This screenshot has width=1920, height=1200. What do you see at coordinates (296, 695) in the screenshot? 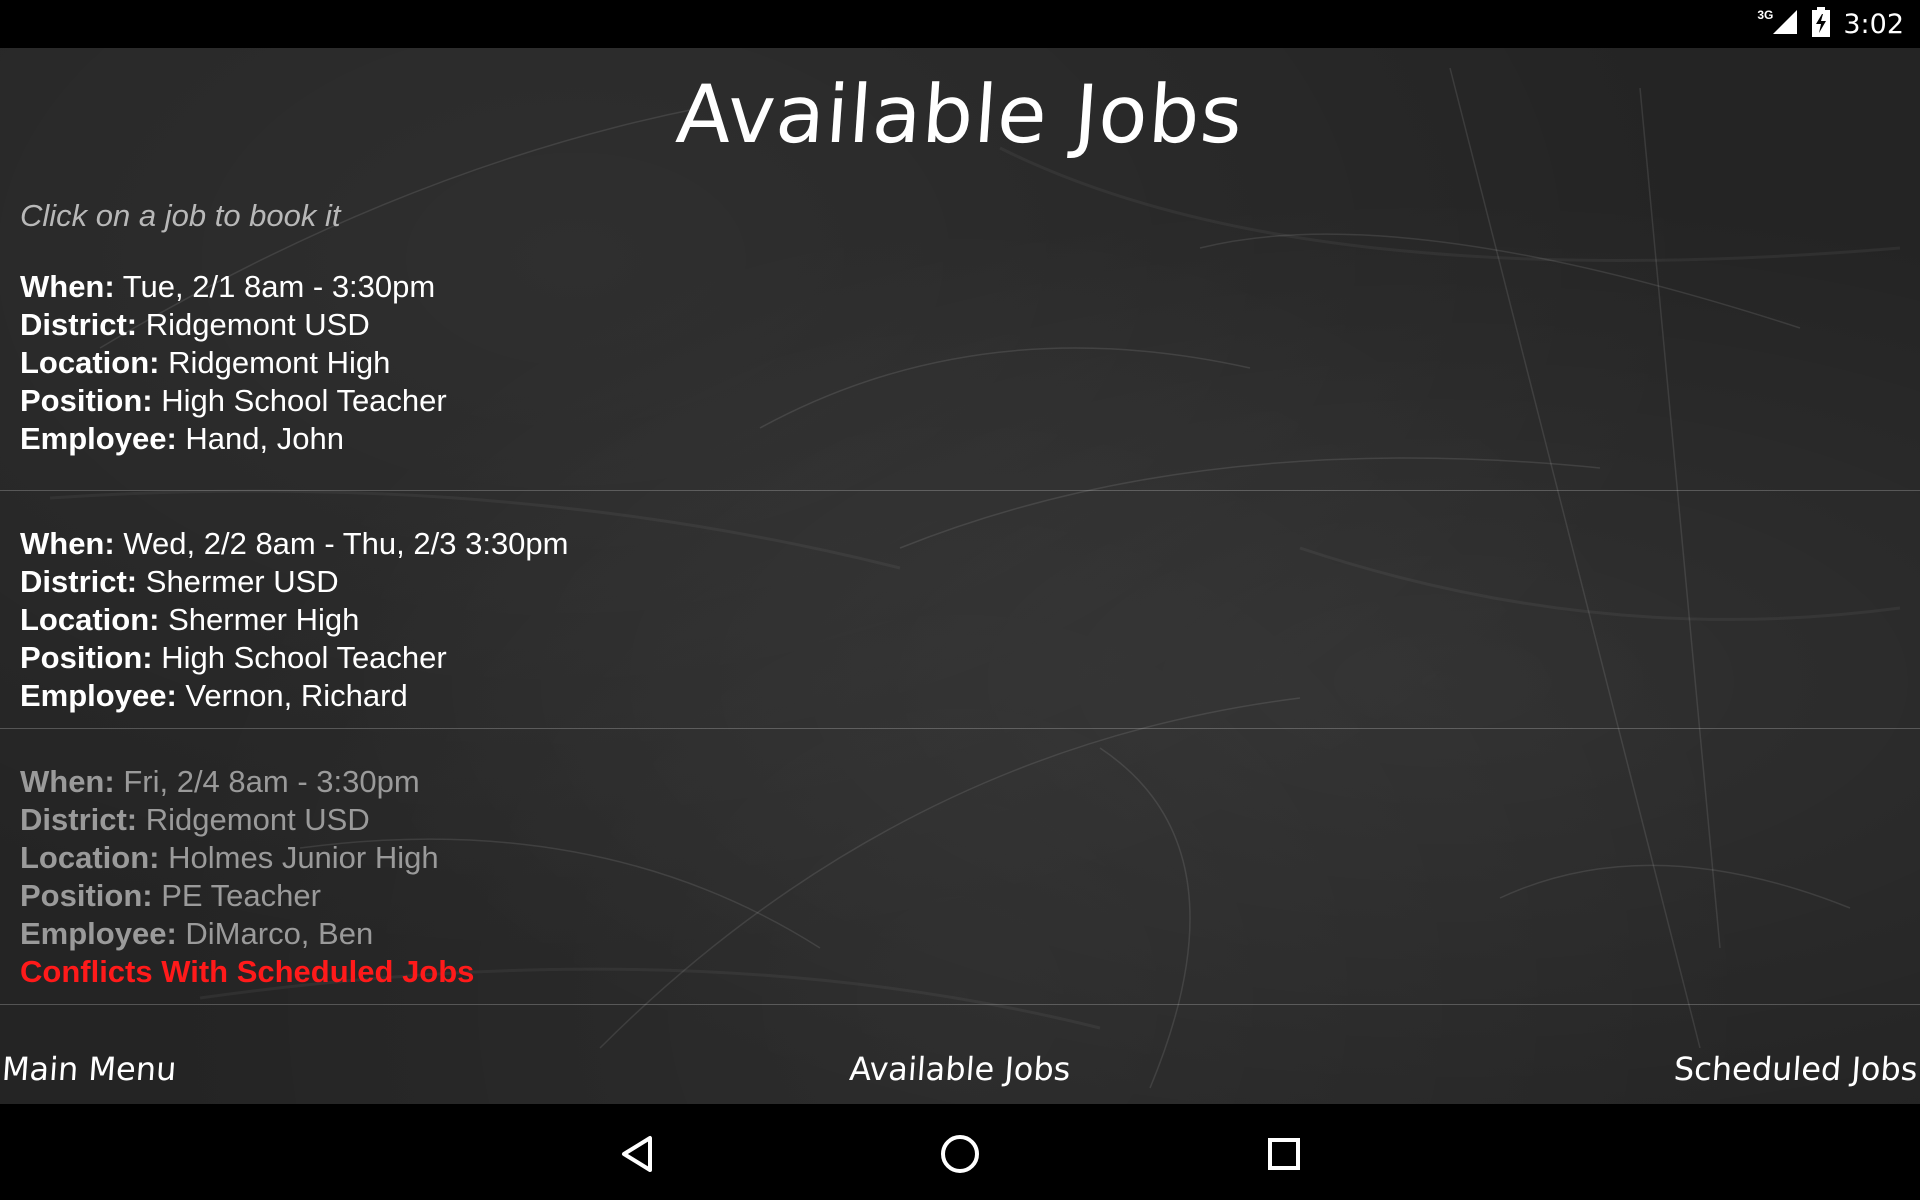
I see `employee-value: Vernon, Richard` at bounding box center [296, 695].